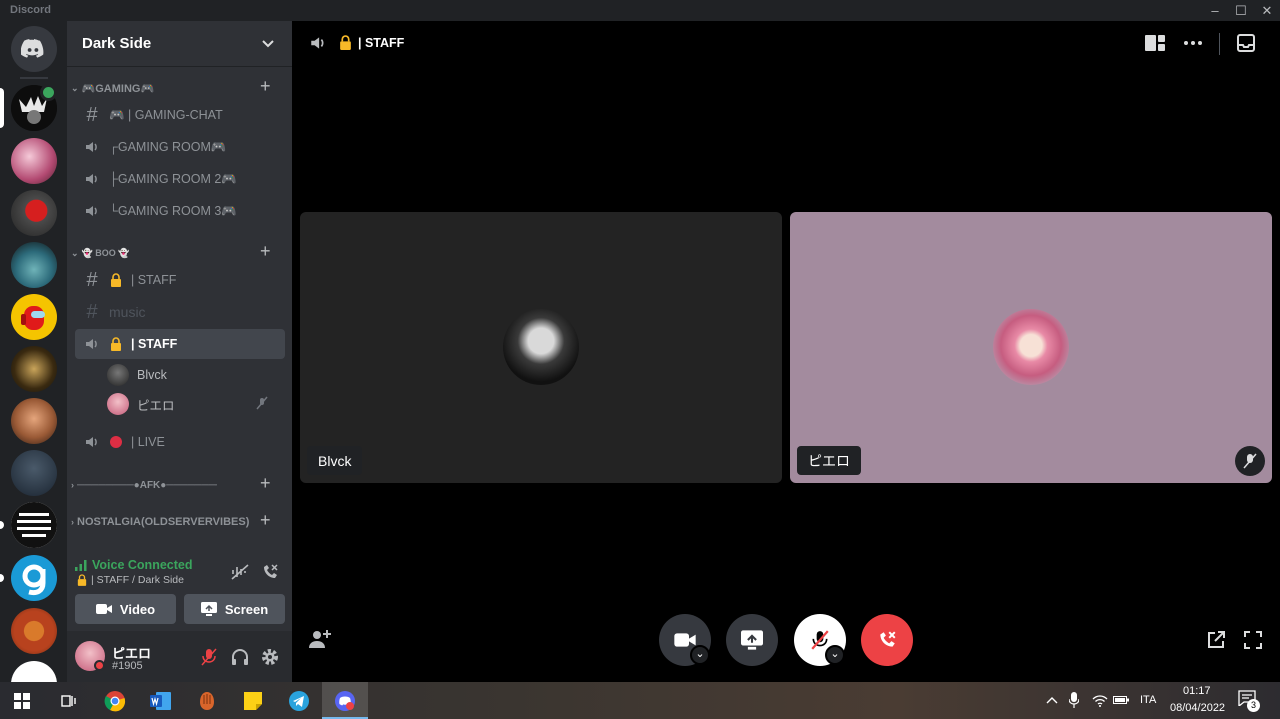 Image resolution: width=1280 pixels, height=719 pixels. I want to click on popout-icon, so click(1216, 640).